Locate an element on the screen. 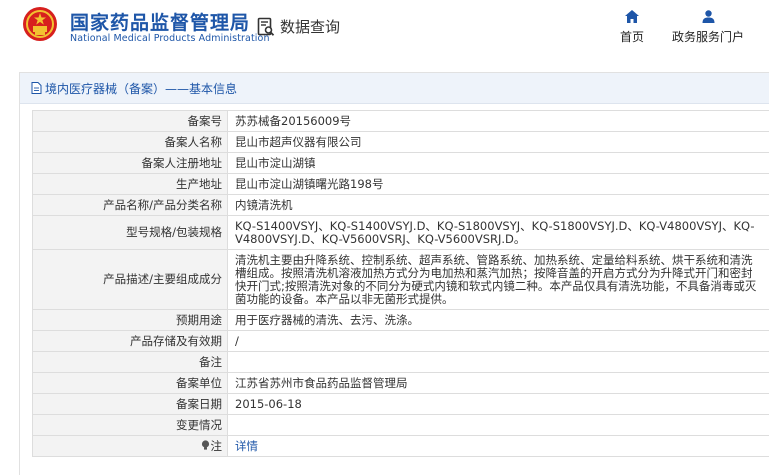 This screenshot has width=769, height=475. panel-header: 境内医疗器械（备案）——基本信息 is located at coordinates (394, 88).